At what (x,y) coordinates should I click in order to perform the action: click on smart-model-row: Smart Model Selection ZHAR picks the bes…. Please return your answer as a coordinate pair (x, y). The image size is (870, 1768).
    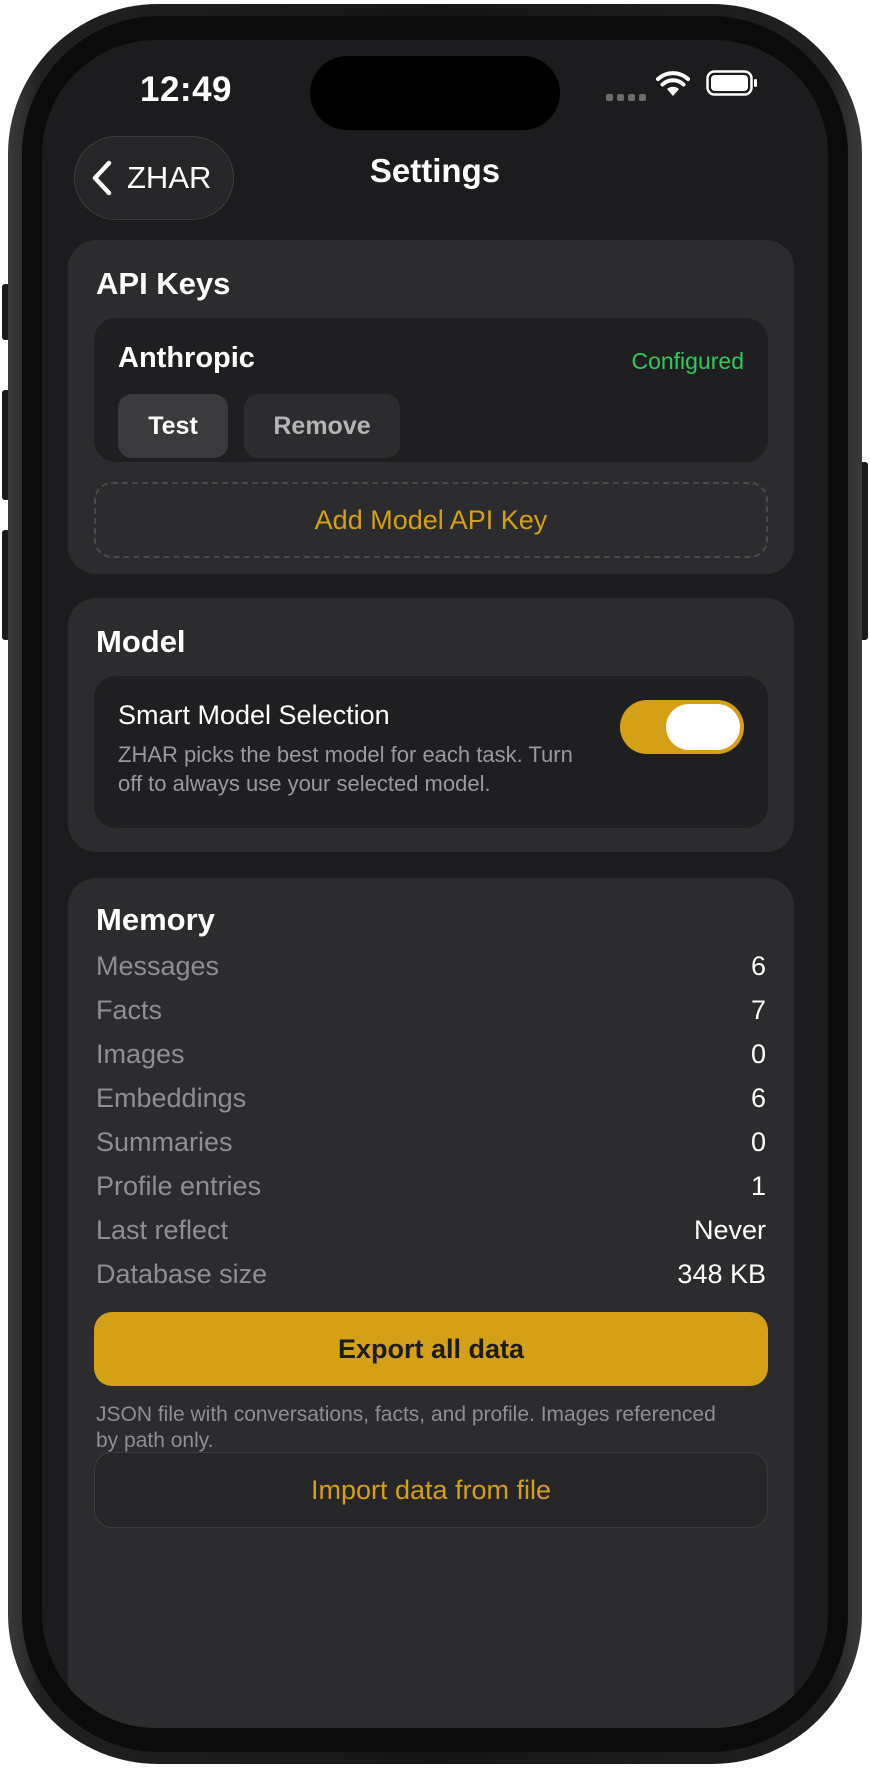
    Looking at the image, I should click on (431, 752).